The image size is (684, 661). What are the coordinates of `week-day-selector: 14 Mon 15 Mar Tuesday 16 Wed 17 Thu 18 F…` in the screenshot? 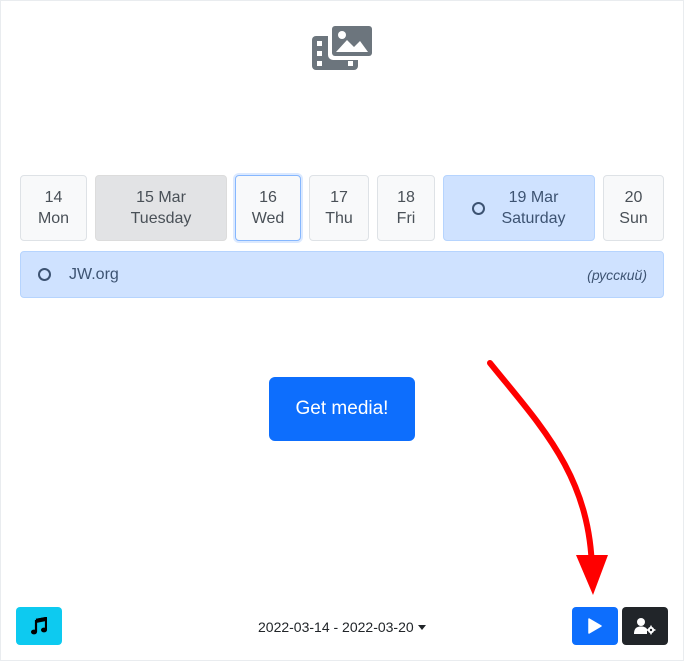 It's located at (342, 209).